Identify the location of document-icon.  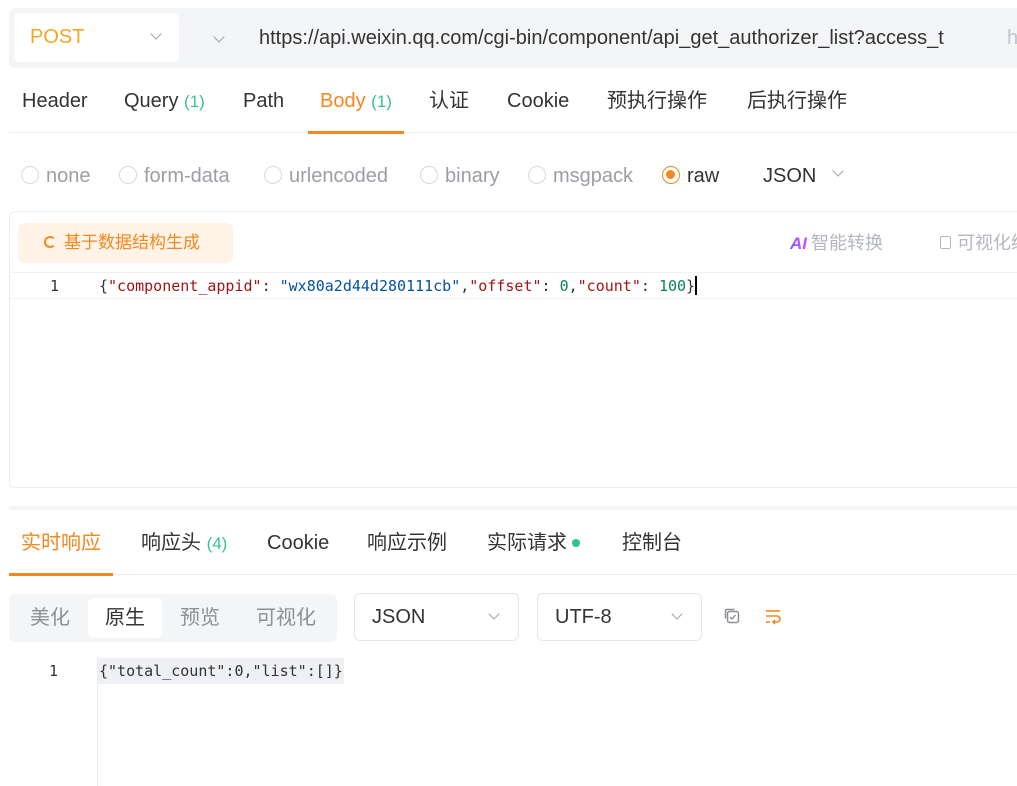
(945, 243).